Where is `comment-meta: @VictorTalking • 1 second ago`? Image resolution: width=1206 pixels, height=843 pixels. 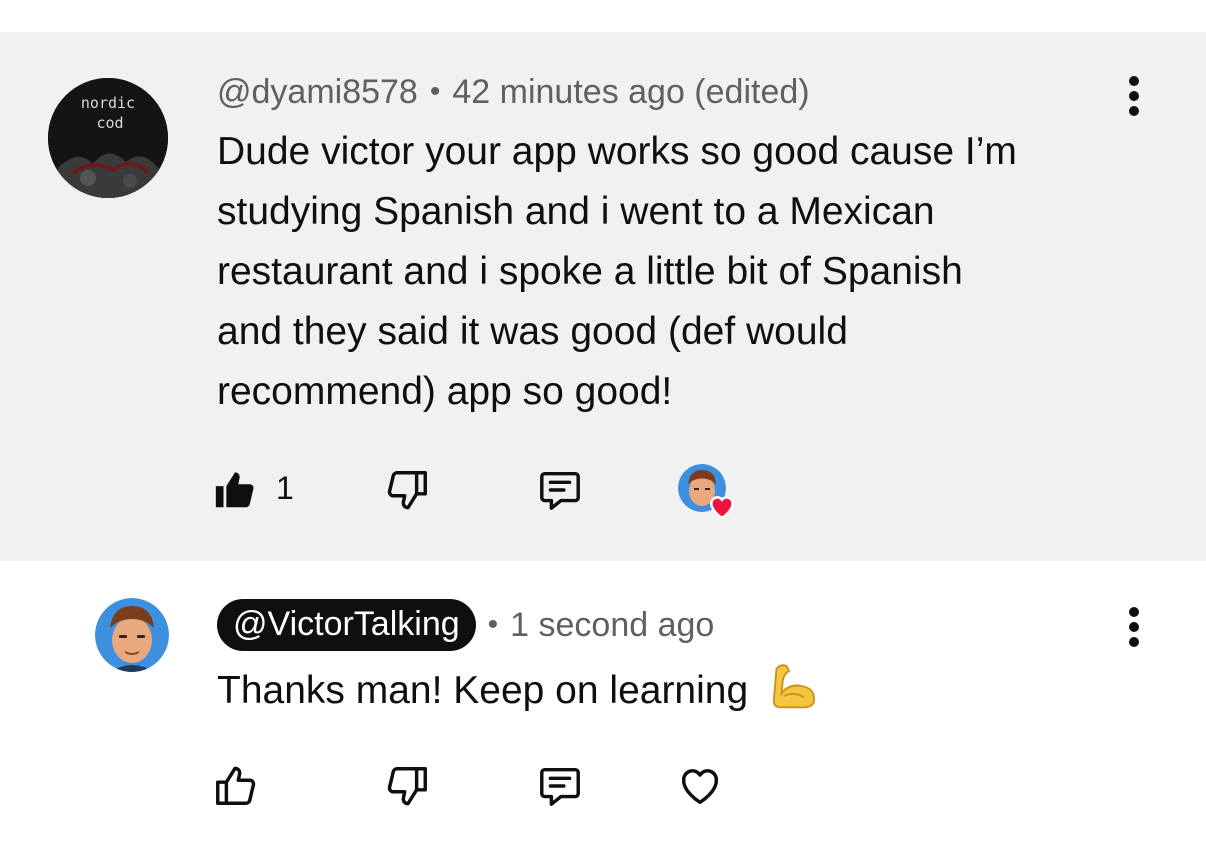 comment-meta: @VictorTalking • 1 second ago is located at coordinates (465, 625).